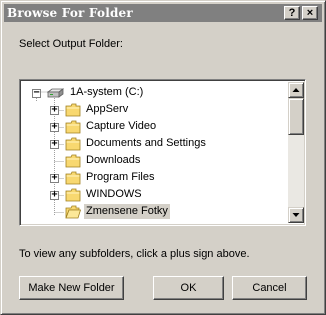 The height and width of the screenshot is (315, 326). Describe the element at coordinates (127, 211) in the screenshot. I see `tree-item-label-selected: Zmensene Fotky` at that location.